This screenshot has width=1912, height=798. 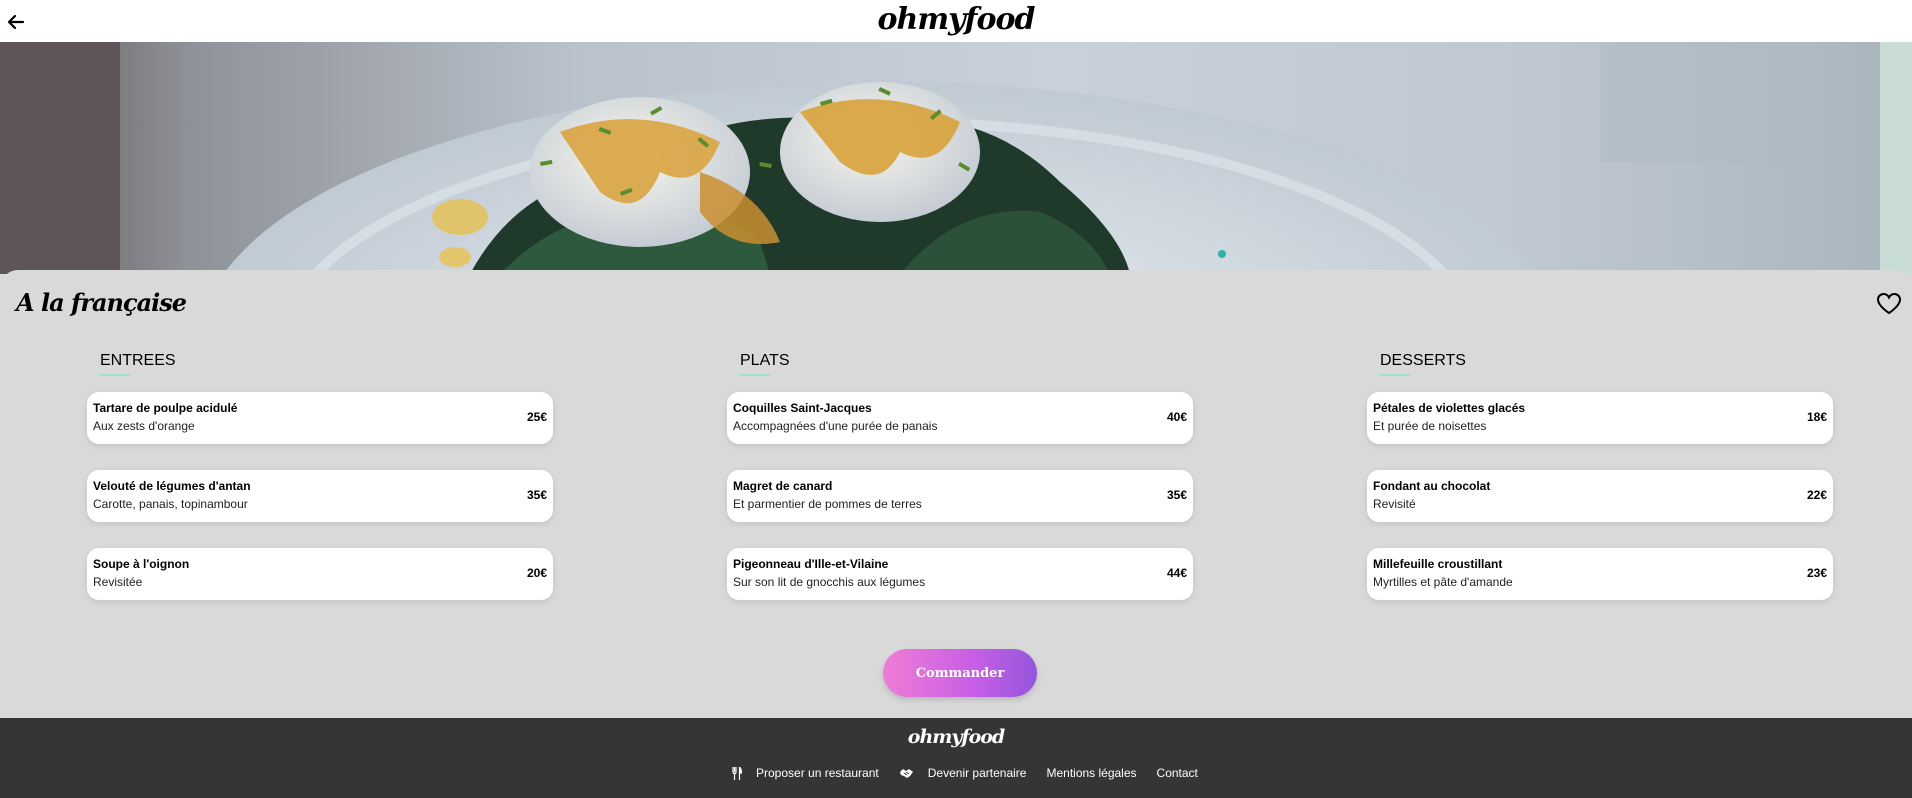 I want to click on footer-link-legal: Mentions légales, so click(x=1091, y=773).